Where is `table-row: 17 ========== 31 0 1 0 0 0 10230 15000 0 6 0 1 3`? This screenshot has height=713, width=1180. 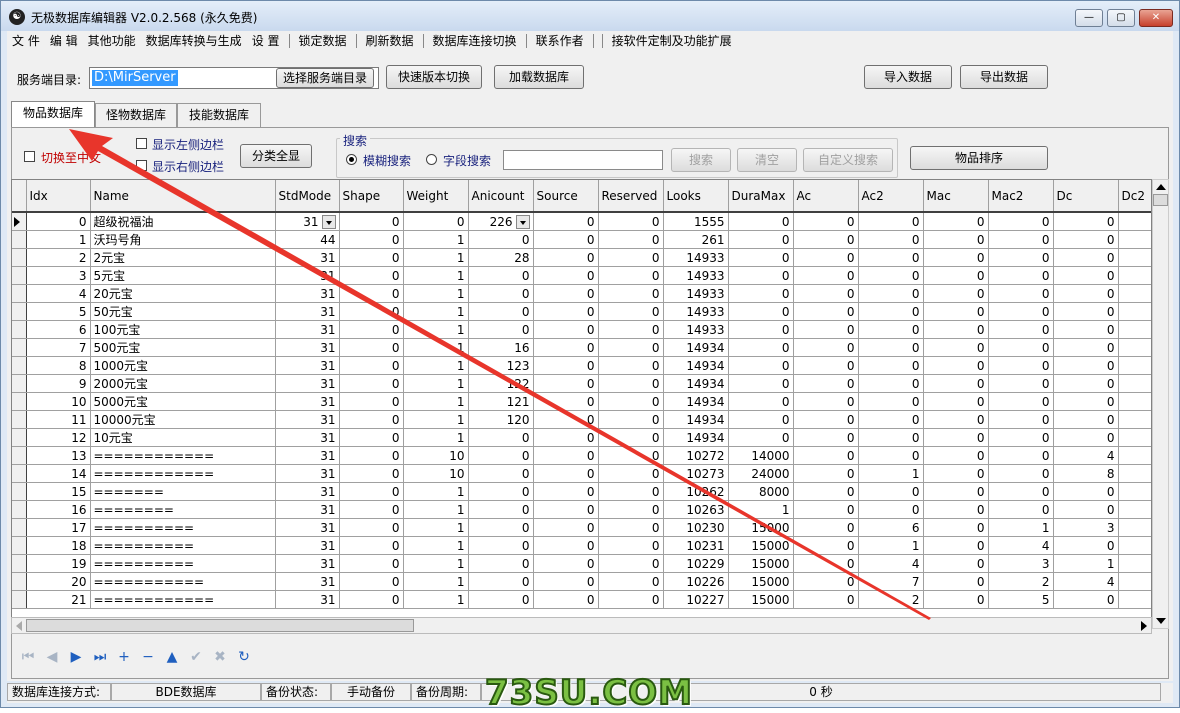
table-row: 17 ========== 31 0 1 0 0 0 10230 15000 0 6 0 1 3 is located at coordinates (581, 527).